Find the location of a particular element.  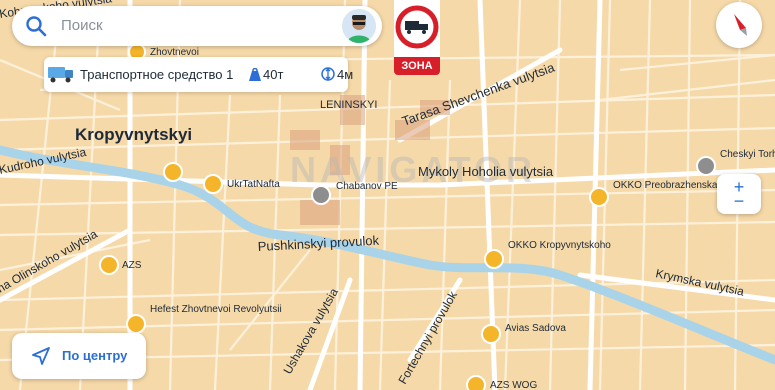

street-label-hoholia: Mykoly Hoholia vulytsia is located at coordinates (486, 171).